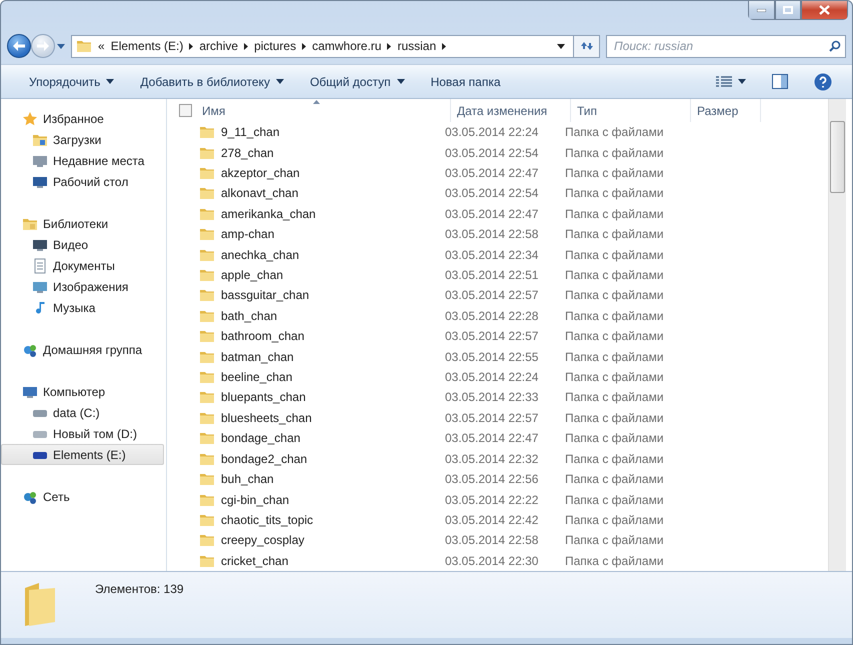 Image resolution: width=853 pixels, height=645 pixels. What do you see at coordinates (323, 110) in the screenshot?
I see `column-header: Имя` at bounding box center [323, 110].